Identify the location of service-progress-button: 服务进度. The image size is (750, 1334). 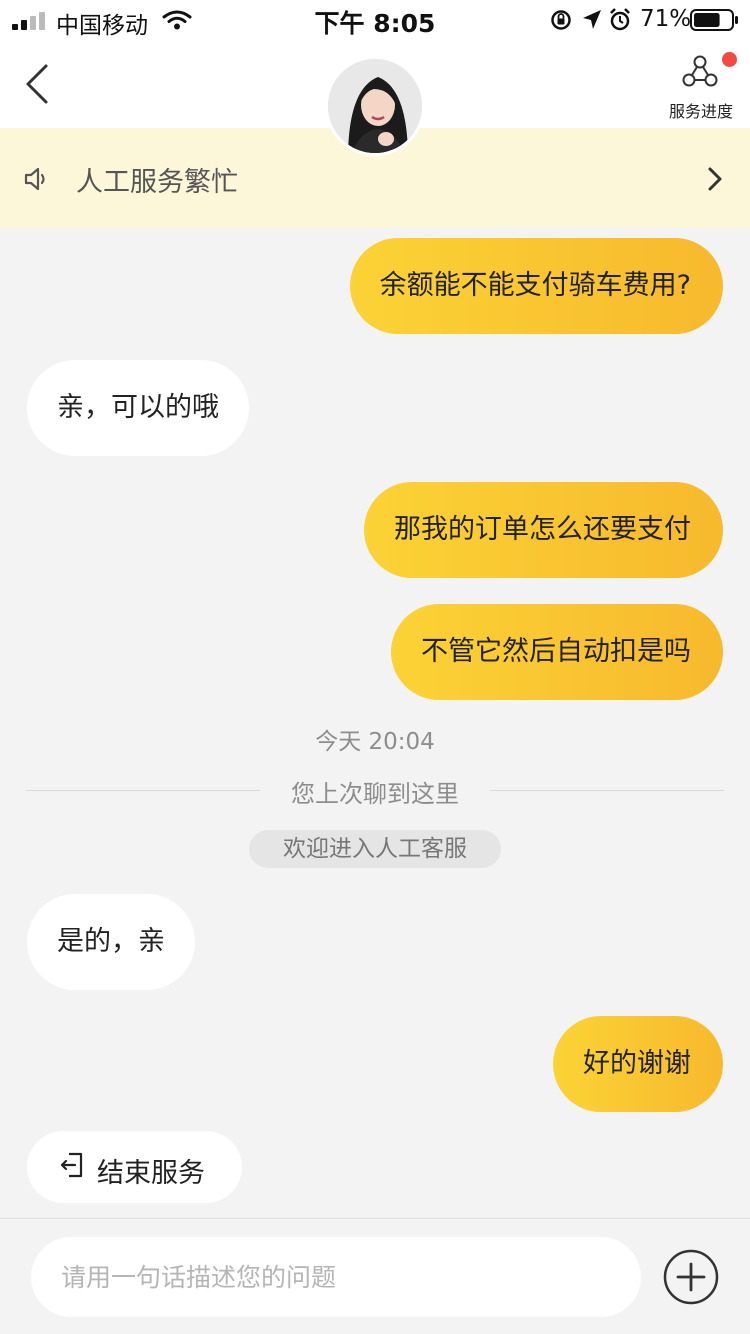
(701, 87).